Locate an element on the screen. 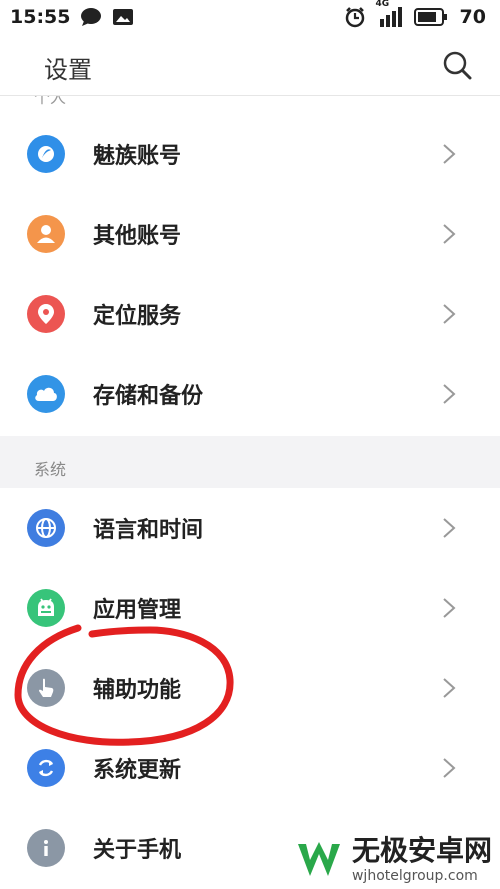 Image resolution: width=500 pixels, height=889 pixels. settings-item-accessibility: 辅助功能 is located at coordinates (250, 688).